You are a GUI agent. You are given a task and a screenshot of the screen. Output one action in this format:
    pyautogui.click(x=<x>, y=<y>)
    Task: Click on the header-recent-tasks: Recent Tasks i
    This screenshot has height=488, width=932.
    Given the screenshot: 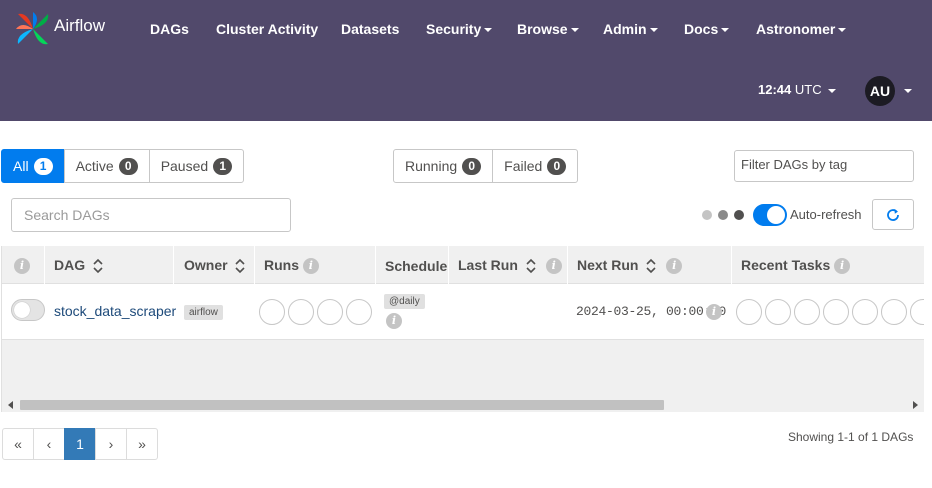 What is the action you would take?
    pyautogui.click(x=796, y=266)
    